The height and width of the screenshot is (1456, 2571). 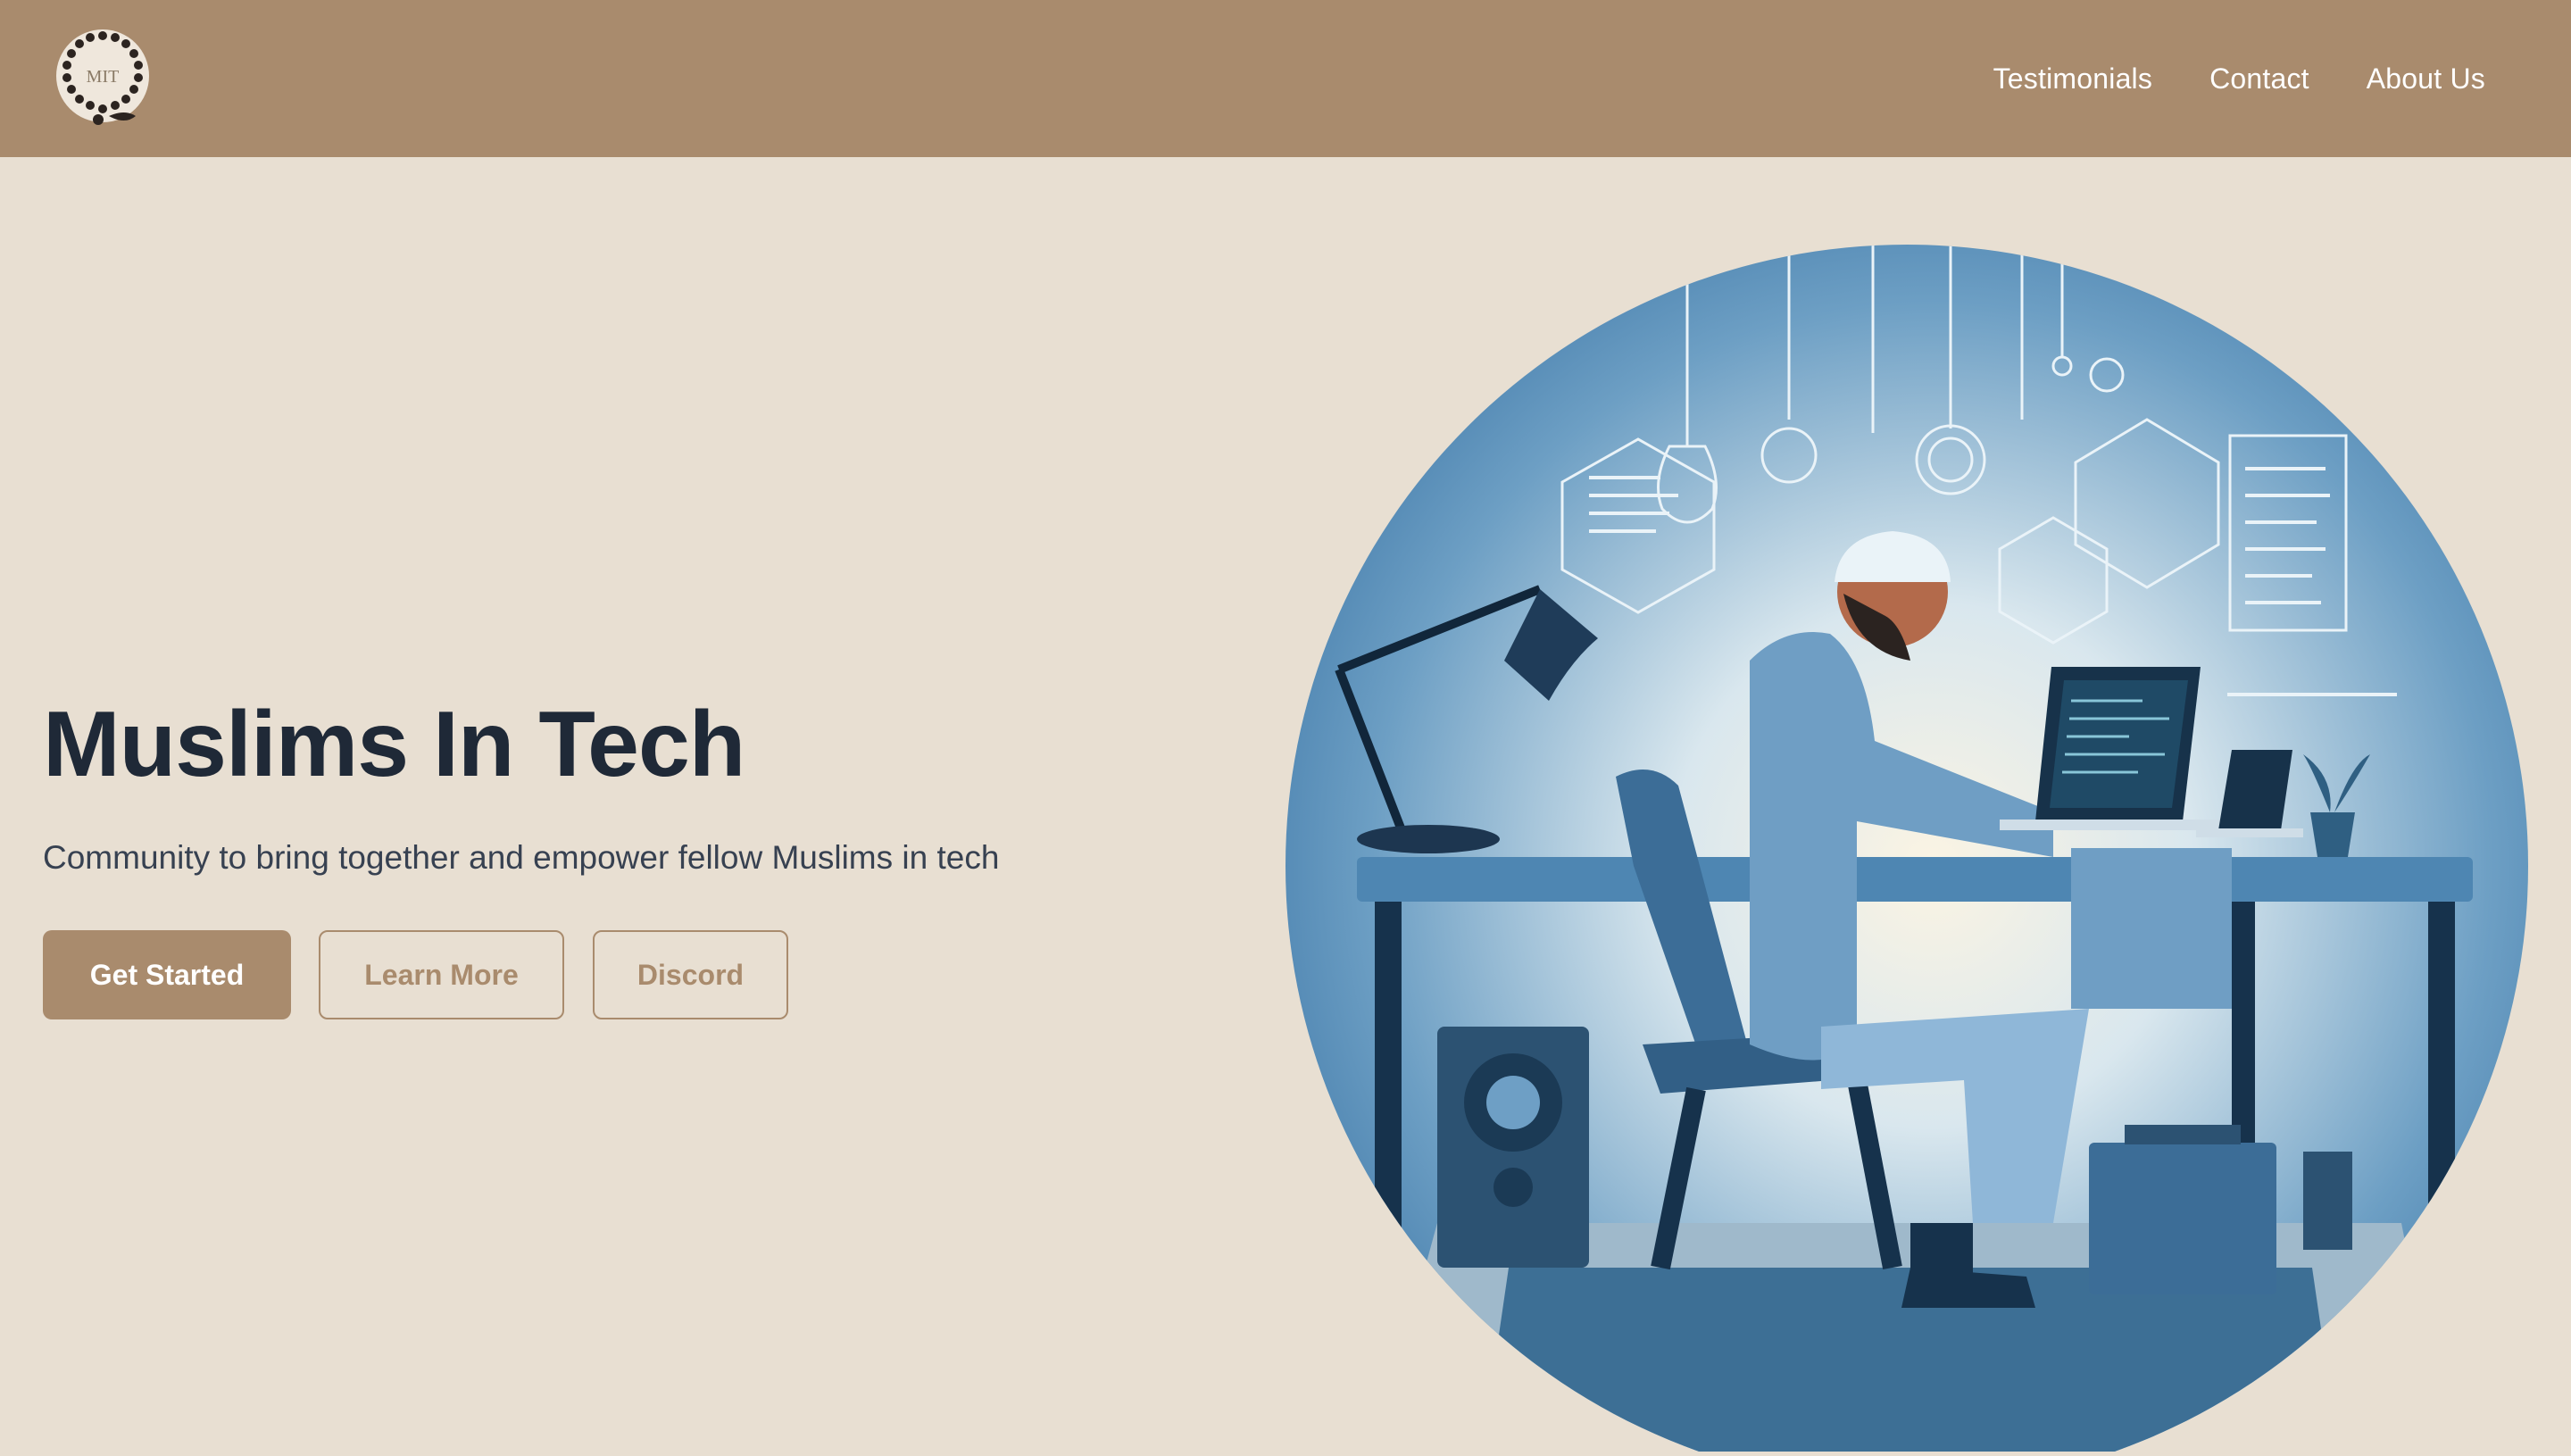 What do you see at coordinates (1285, 79) in the screenshot?
I see `navbar: MIT Testimonials Contact About Us` at bounding box center [1285, 79].